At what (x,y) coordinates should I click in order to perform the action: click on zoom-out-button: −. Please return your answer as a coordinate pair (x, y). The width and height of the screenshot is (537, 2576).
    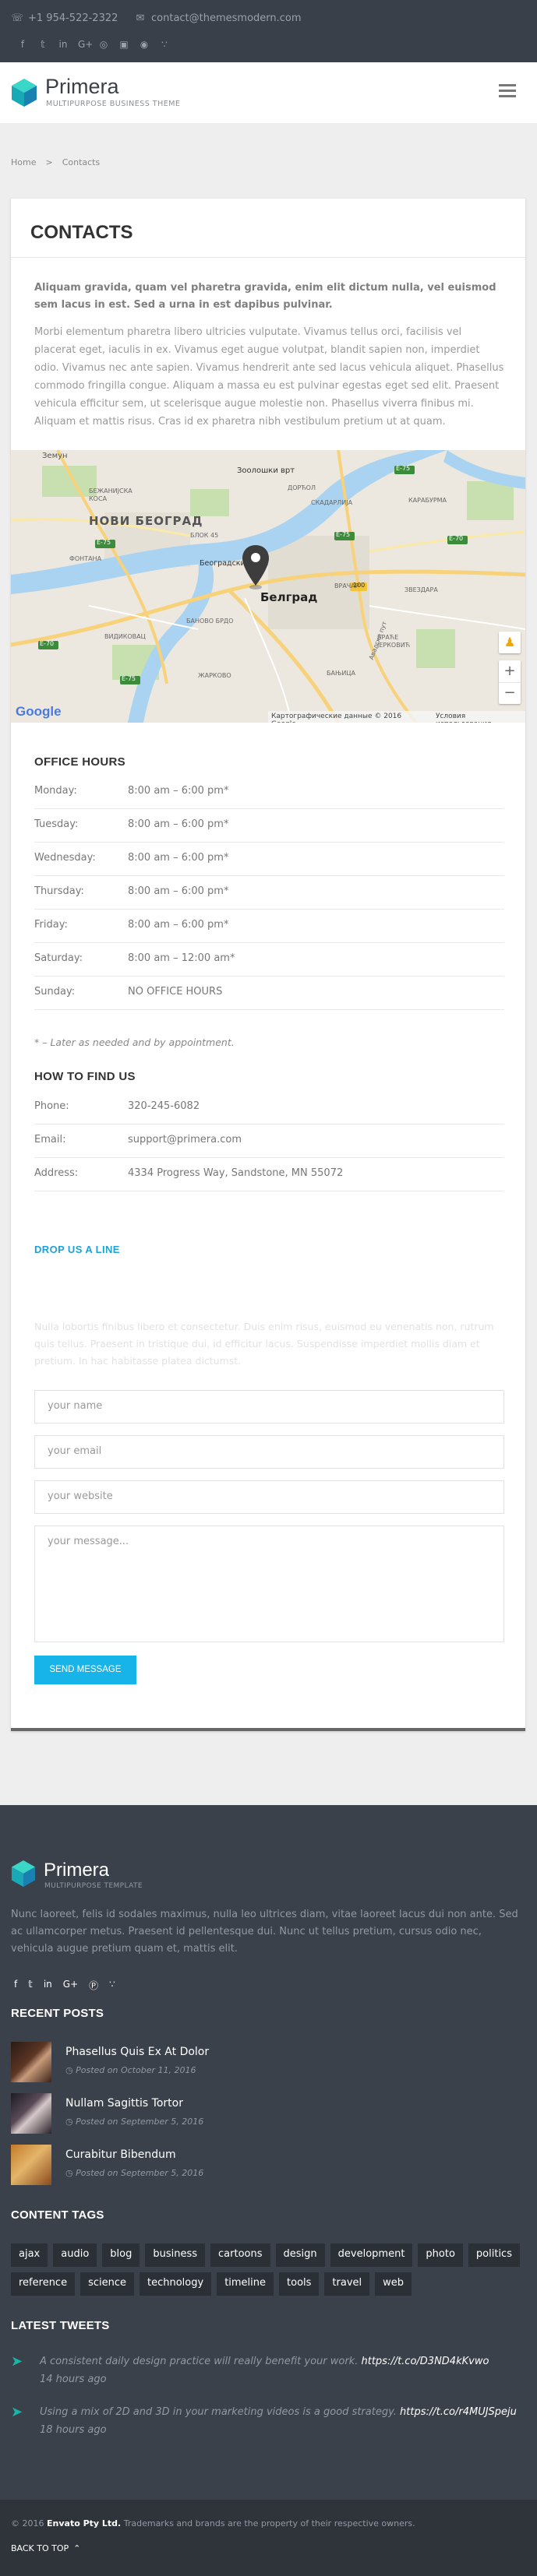
    Looking at the image, I should click on (510, 693).